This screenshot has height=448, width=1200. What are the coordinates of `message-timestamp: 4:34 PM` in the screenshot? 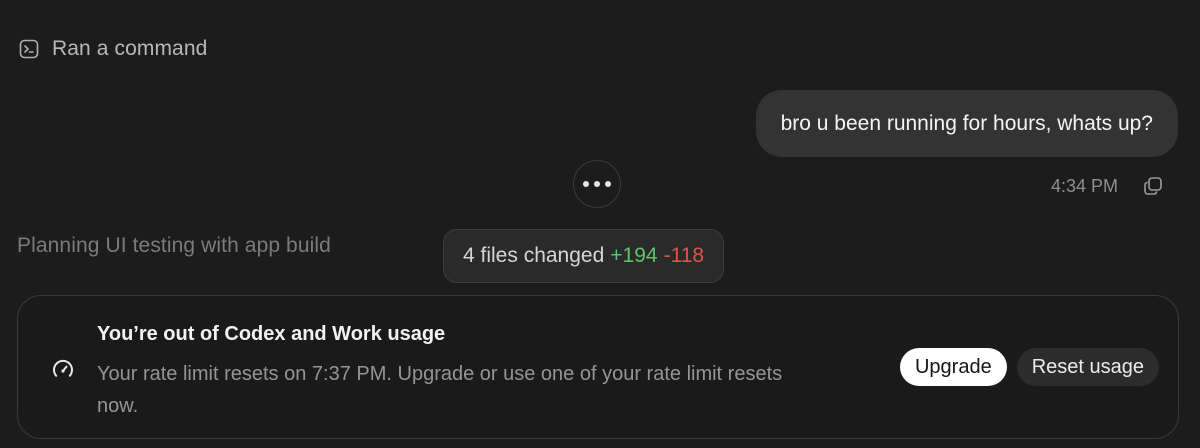 It's located at (1084, 185).